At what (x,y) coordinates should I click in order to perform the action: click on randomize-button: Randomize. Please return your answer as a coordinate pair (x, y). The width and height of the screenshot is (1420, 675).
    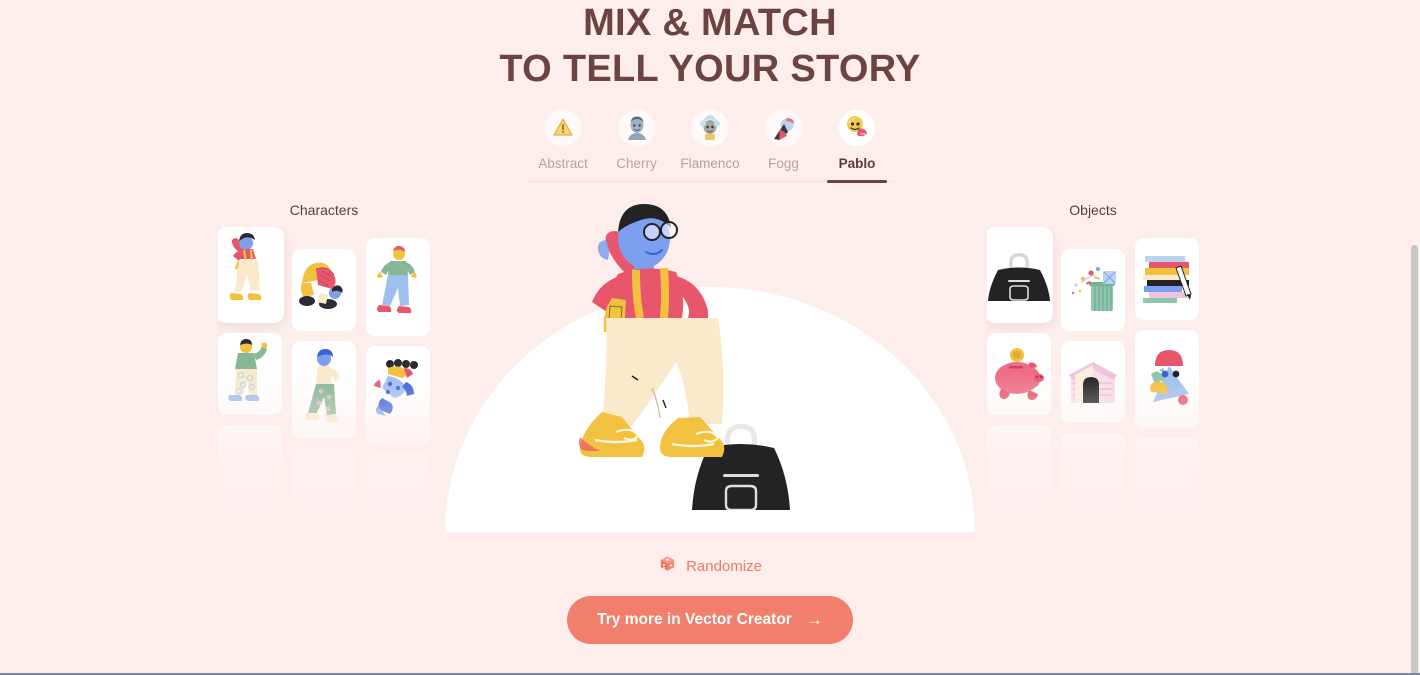
    Looking at the image, I should click on (710, 566).